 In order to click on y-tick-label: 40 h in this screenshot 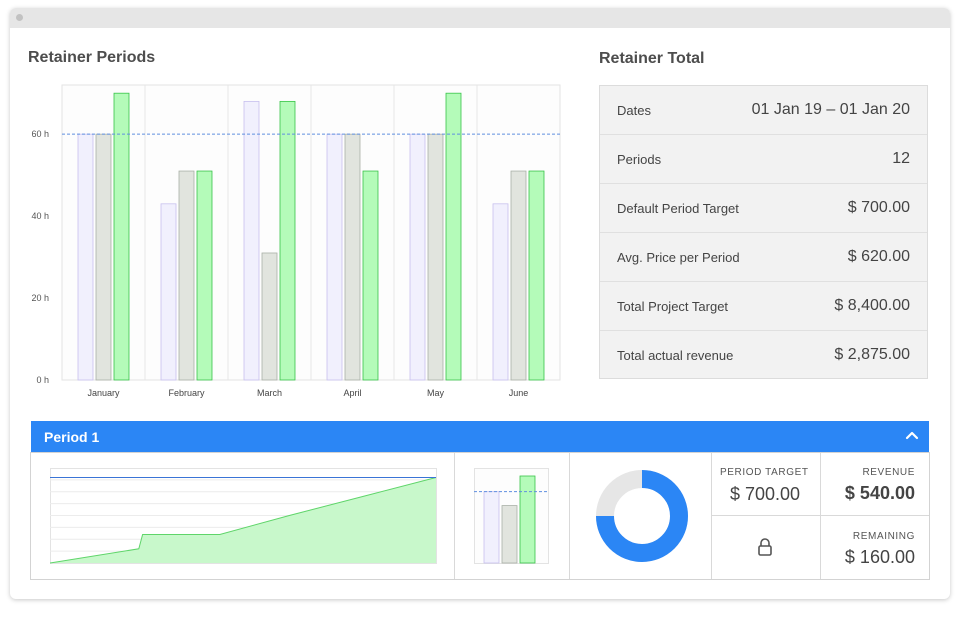, I will do `click(40, 216)`.